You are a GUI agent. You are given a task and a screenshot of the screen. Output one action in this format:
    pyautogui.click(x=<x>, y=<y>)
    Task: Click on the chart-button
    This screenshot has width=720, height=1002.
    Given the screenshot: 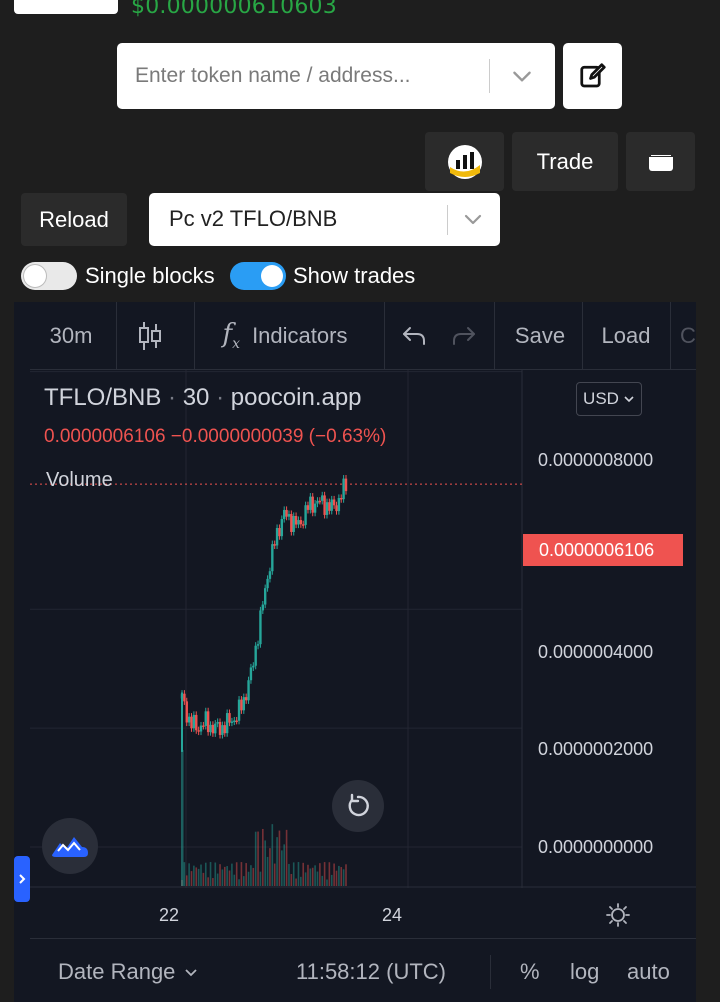 What is the action you would take?
    pyautogui.click(x=464, y=161)
    